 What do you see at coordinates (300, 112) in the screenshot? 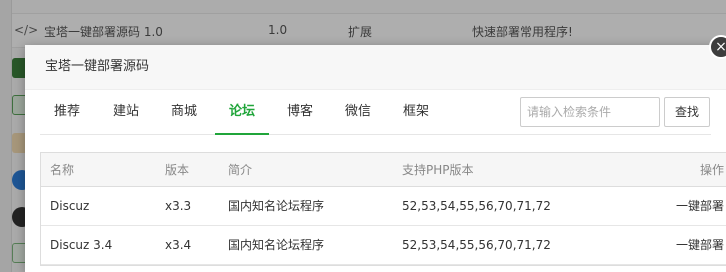
I see `tab-blog: 博客` at bounding box center [300, 112].